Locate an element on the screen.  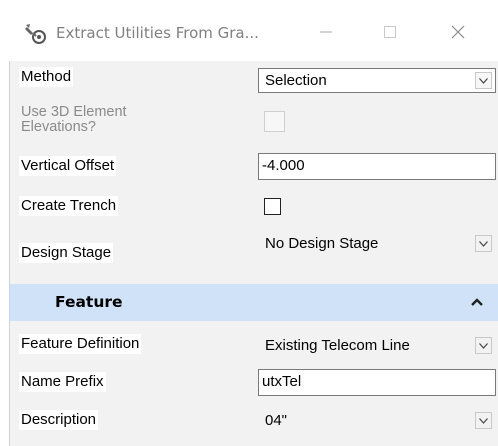
close-icon is located at coordinates (458, 32).